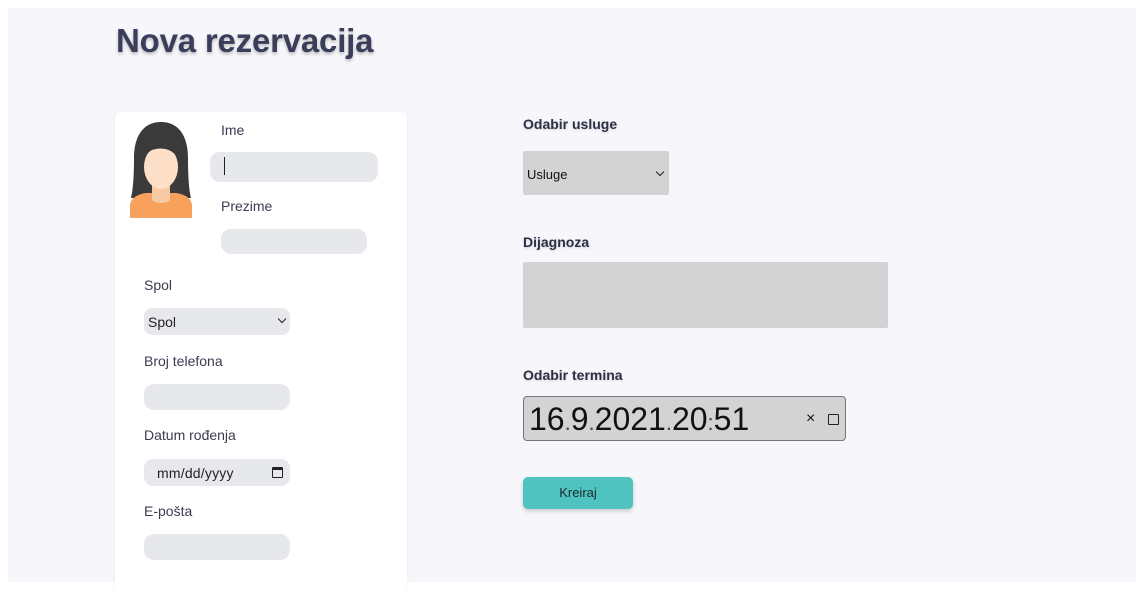  I want to click on gender-select-value: Spol, so click(162, 322).